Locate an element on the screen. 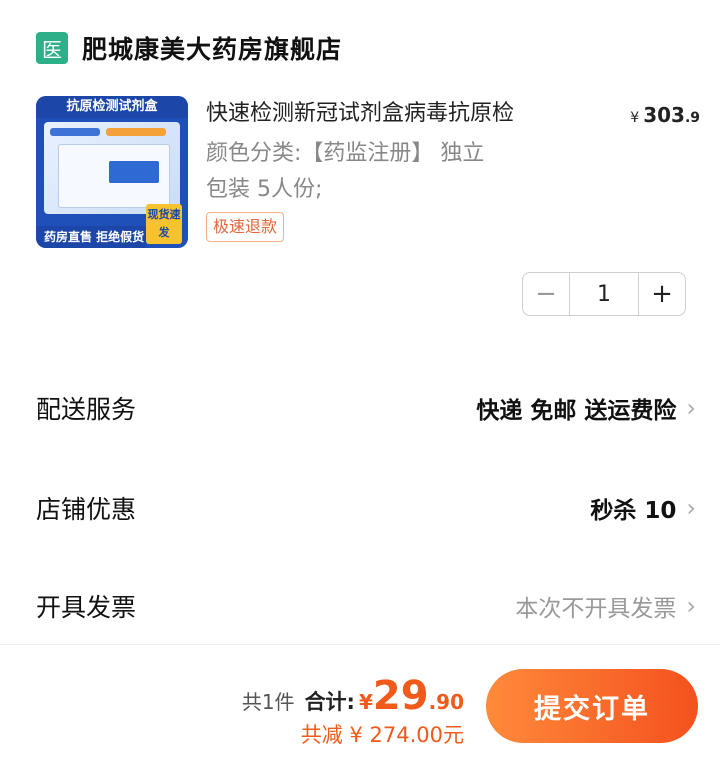 The width and height of the screenshot is (720, 783). variant-line: 颜色分类:【药监注册】 独立 is located at coordinates (345, 153).